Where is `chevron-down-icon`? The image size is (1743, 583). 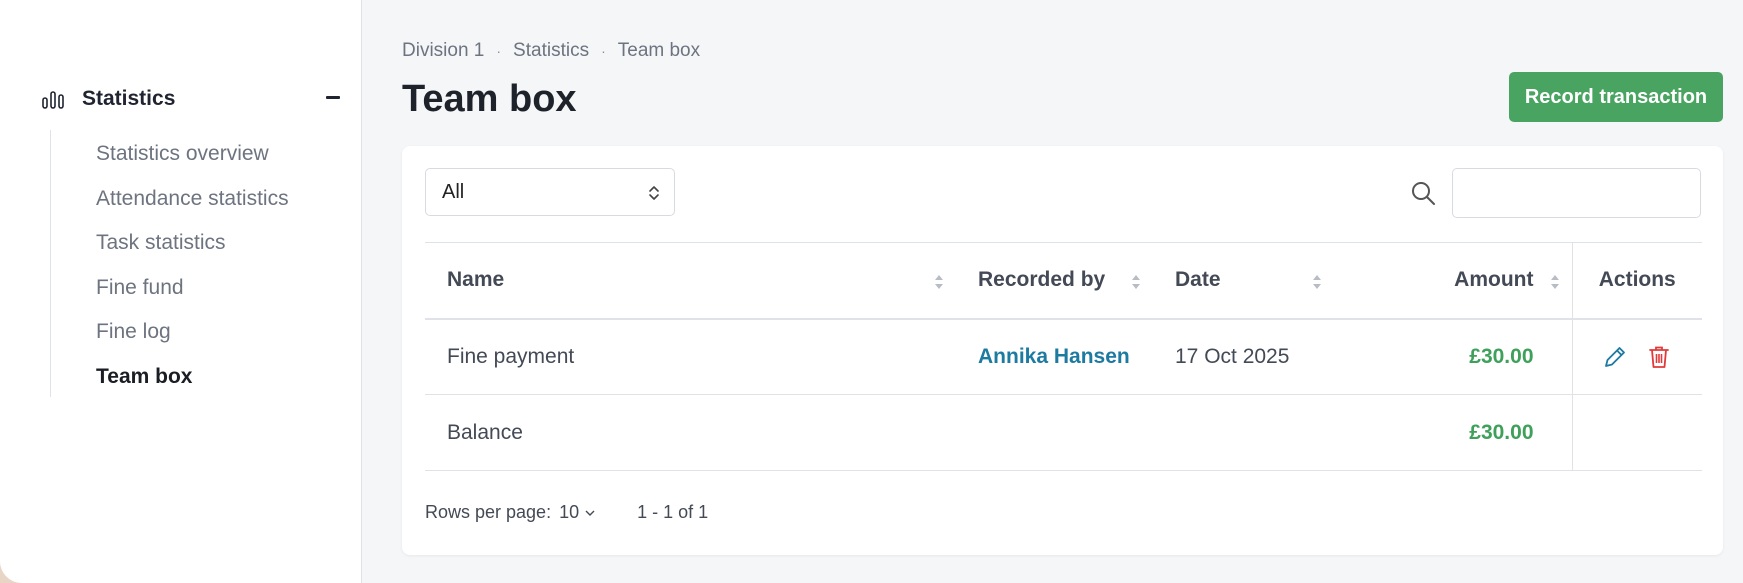 chevron-down-icon is located at coordinates (590, 513).